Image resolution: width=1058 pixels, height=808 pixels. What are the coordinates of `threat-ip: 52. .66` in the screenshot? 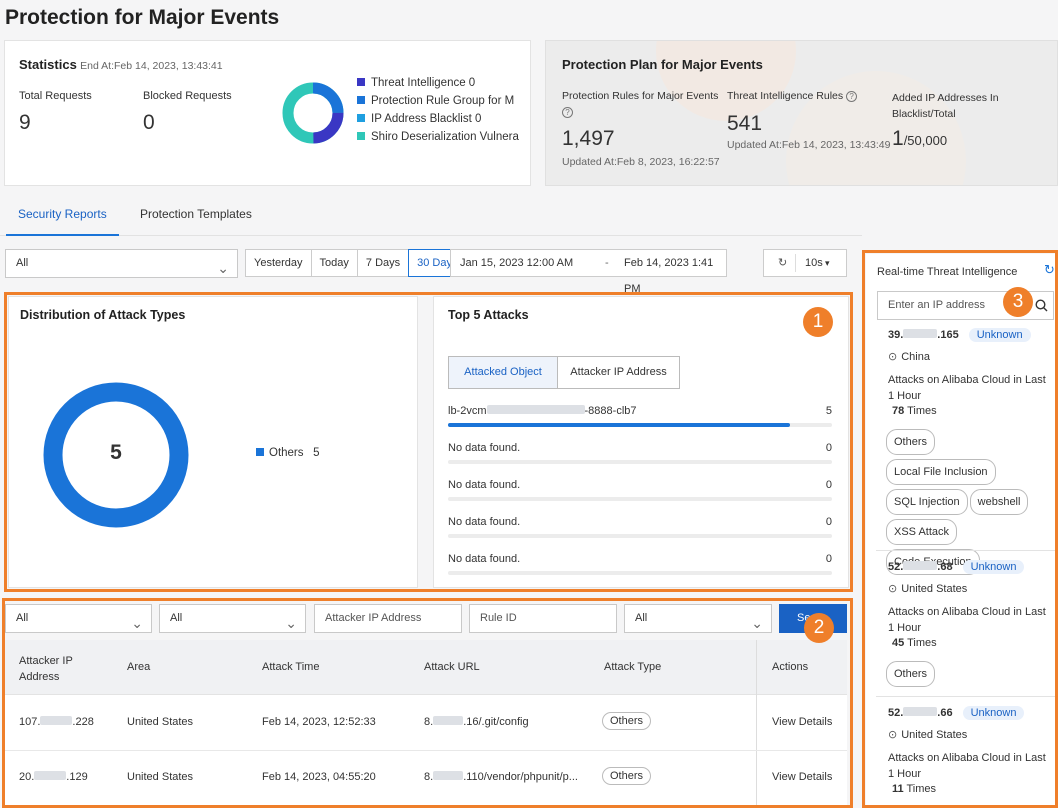 It's located at (920, 713).